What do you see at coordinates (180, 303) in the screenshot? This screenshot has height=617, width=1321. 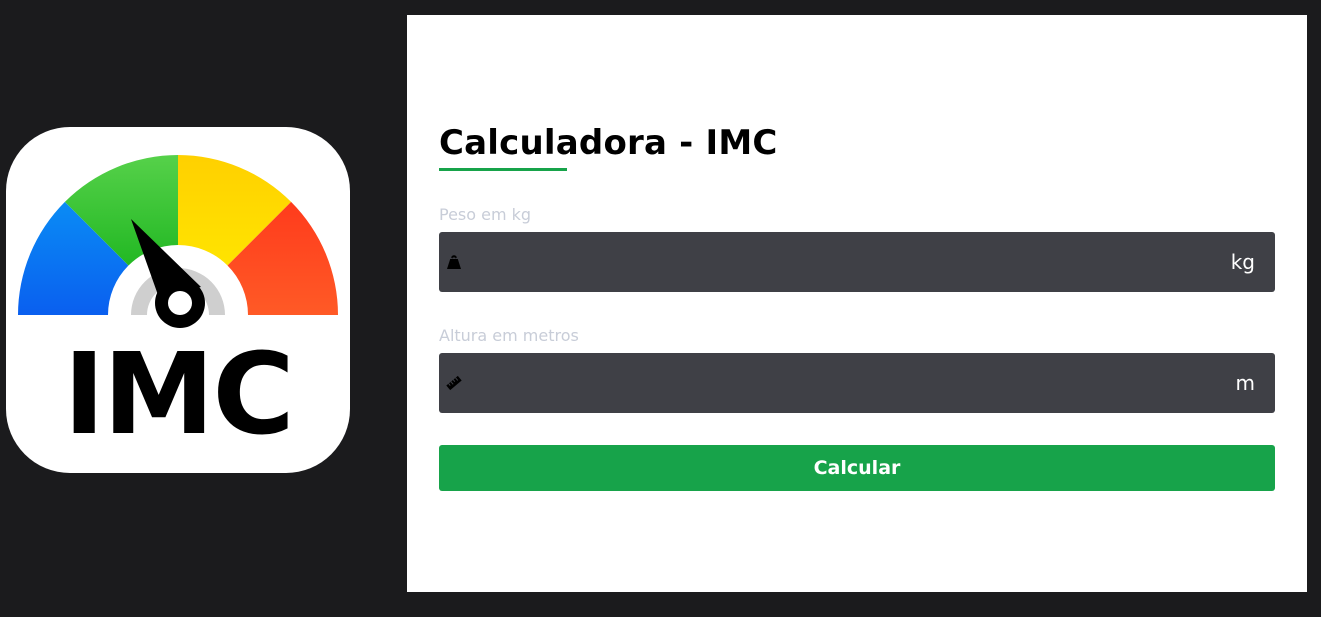 I see `gauge-needle-hub-center` at bounding box center [180, 303].